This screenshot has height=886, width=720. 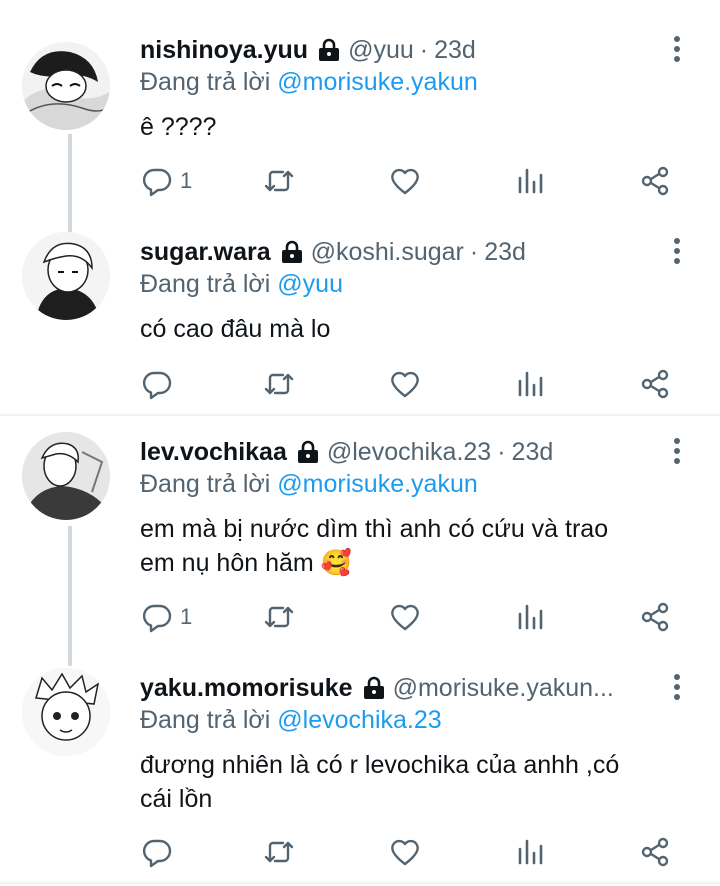 I want to click on lev-avatar-image, so click(x=66, y=476).